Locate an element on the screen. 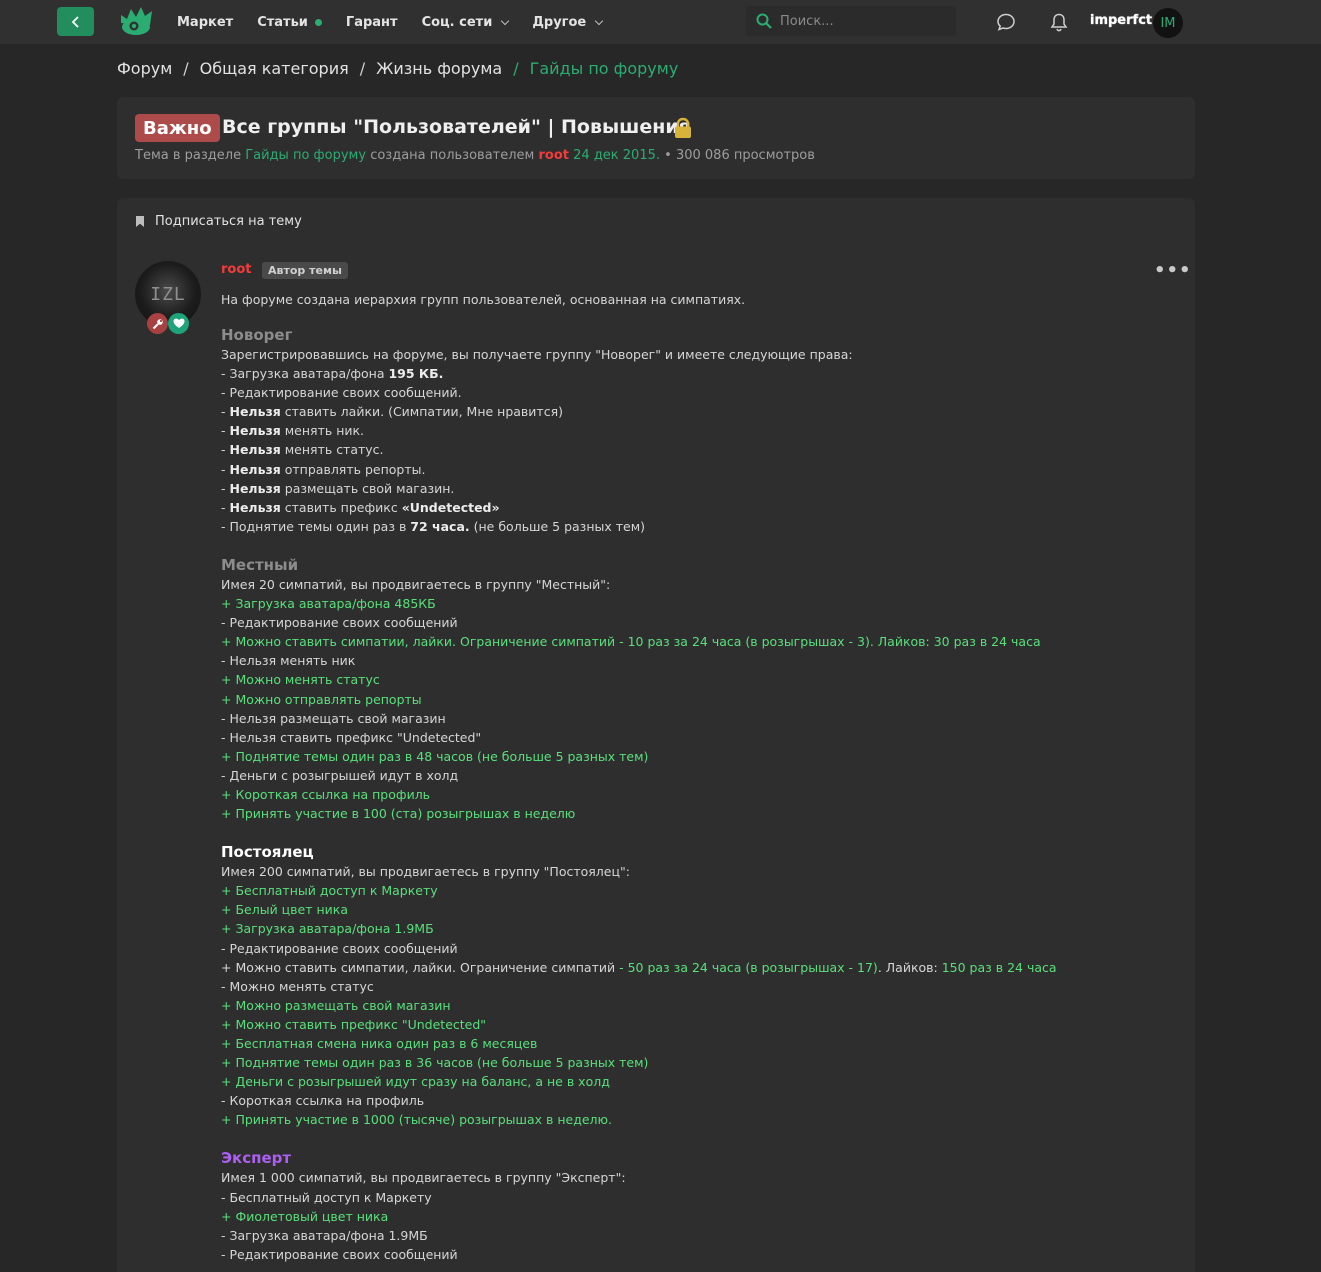 Image resolution: width=1321 pixels, height=1272 pixels. main-nav: Маркет Статьи Гарант Соц. сети Другое is located at coordinates (401, 22).